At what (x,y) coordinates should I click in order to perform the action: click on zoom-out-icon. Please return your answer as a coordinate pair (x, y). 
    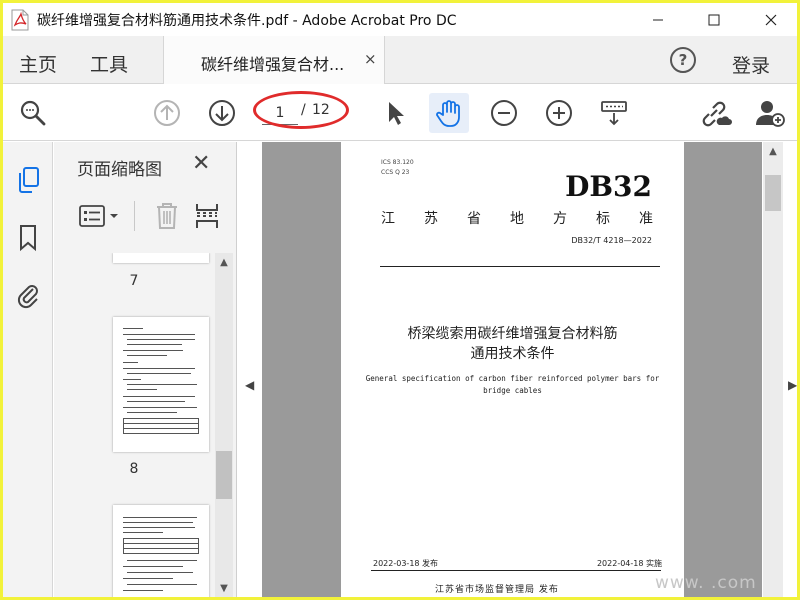
    Looking at the image, I should click on (504, 113).